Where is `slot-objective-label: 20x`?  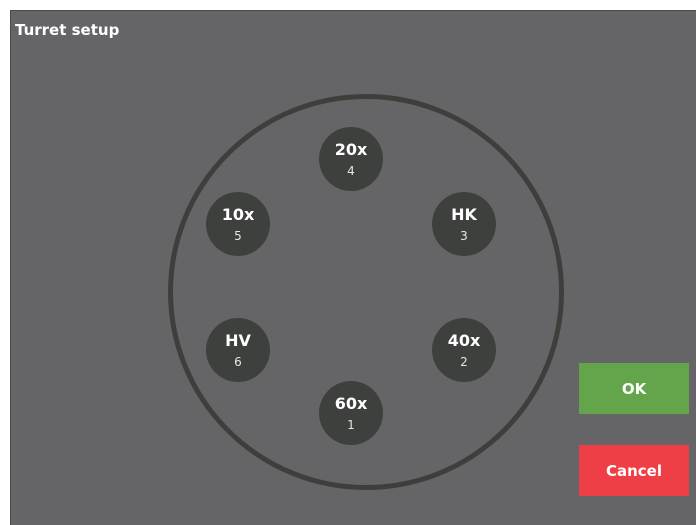
slot-objective-label: 20x is located at coordinates (351, 149).